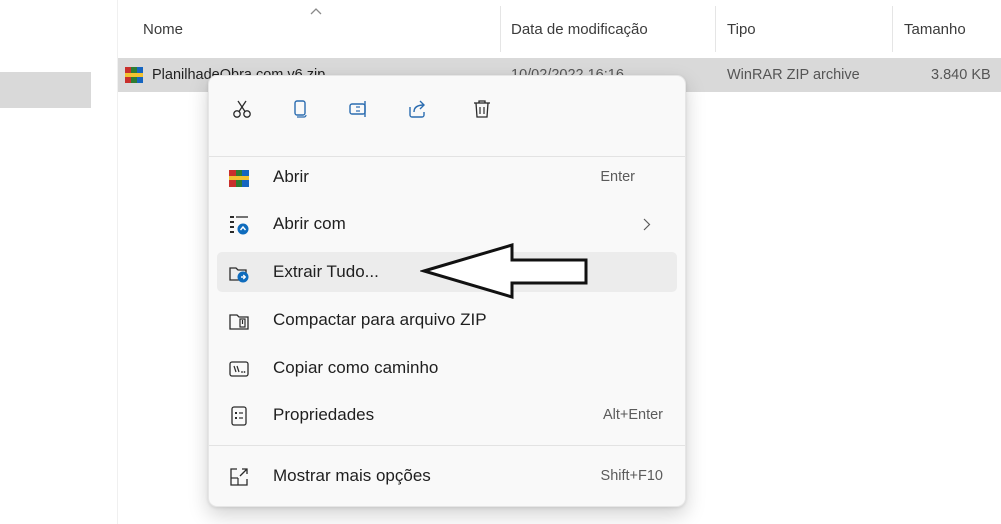 The height and width of the screenshot is (524, 1001). I want to click on quick-actions-bar, so click(447, 108).